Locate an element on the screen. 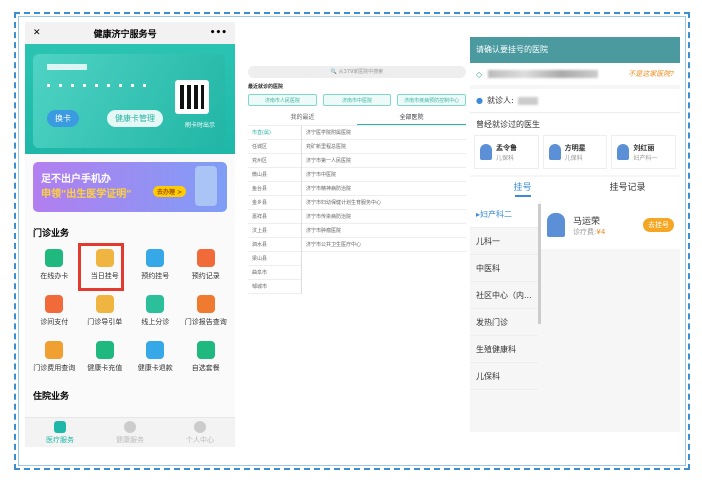 The height and width of the screenshot is (482, 702). change-hospital-link: 不是这家医院? is located at coordinates (651, 74).